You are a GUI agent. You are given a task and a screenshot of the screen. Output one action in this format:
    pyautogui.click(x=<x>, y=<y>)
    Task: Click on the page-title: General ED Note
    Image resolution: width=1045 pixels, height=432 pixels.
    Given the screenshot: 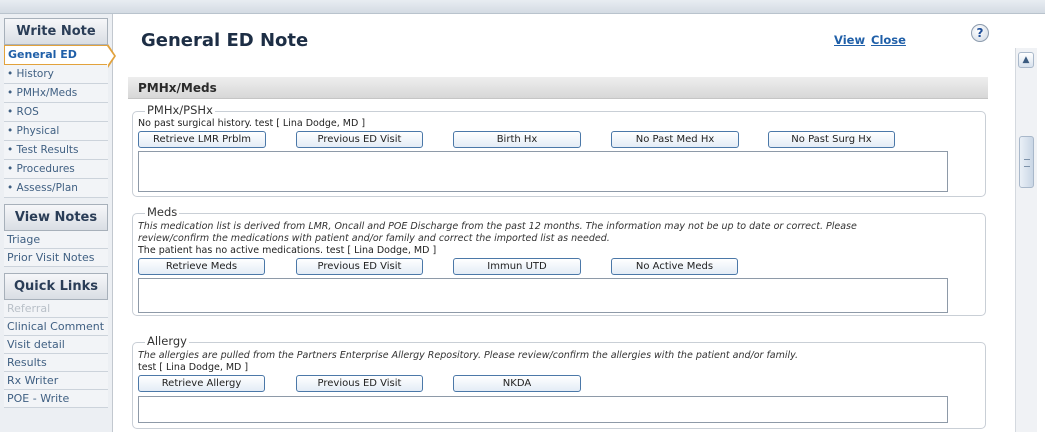 What is the action you would take?
    pyautogui.click(x=225, y=40)
    